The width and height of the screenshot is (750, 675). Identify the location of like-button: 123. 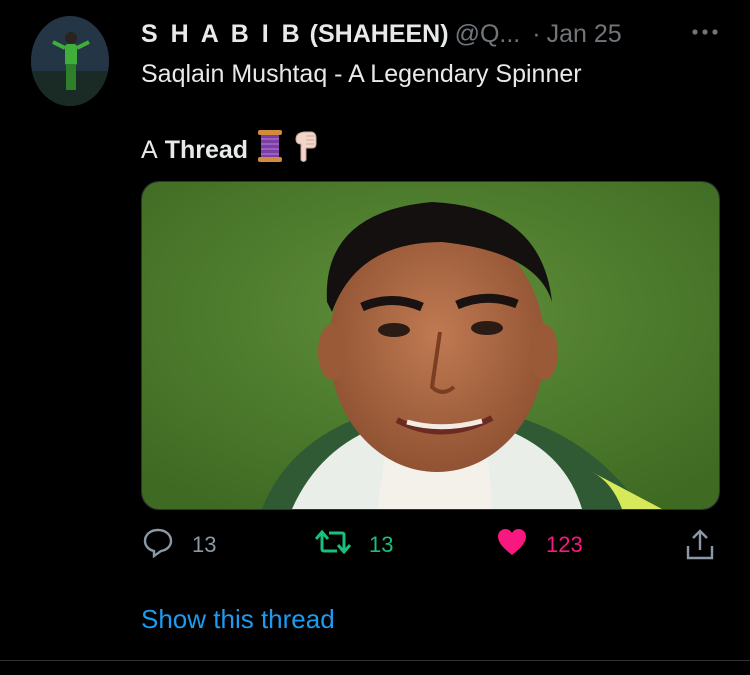
(539, 545).